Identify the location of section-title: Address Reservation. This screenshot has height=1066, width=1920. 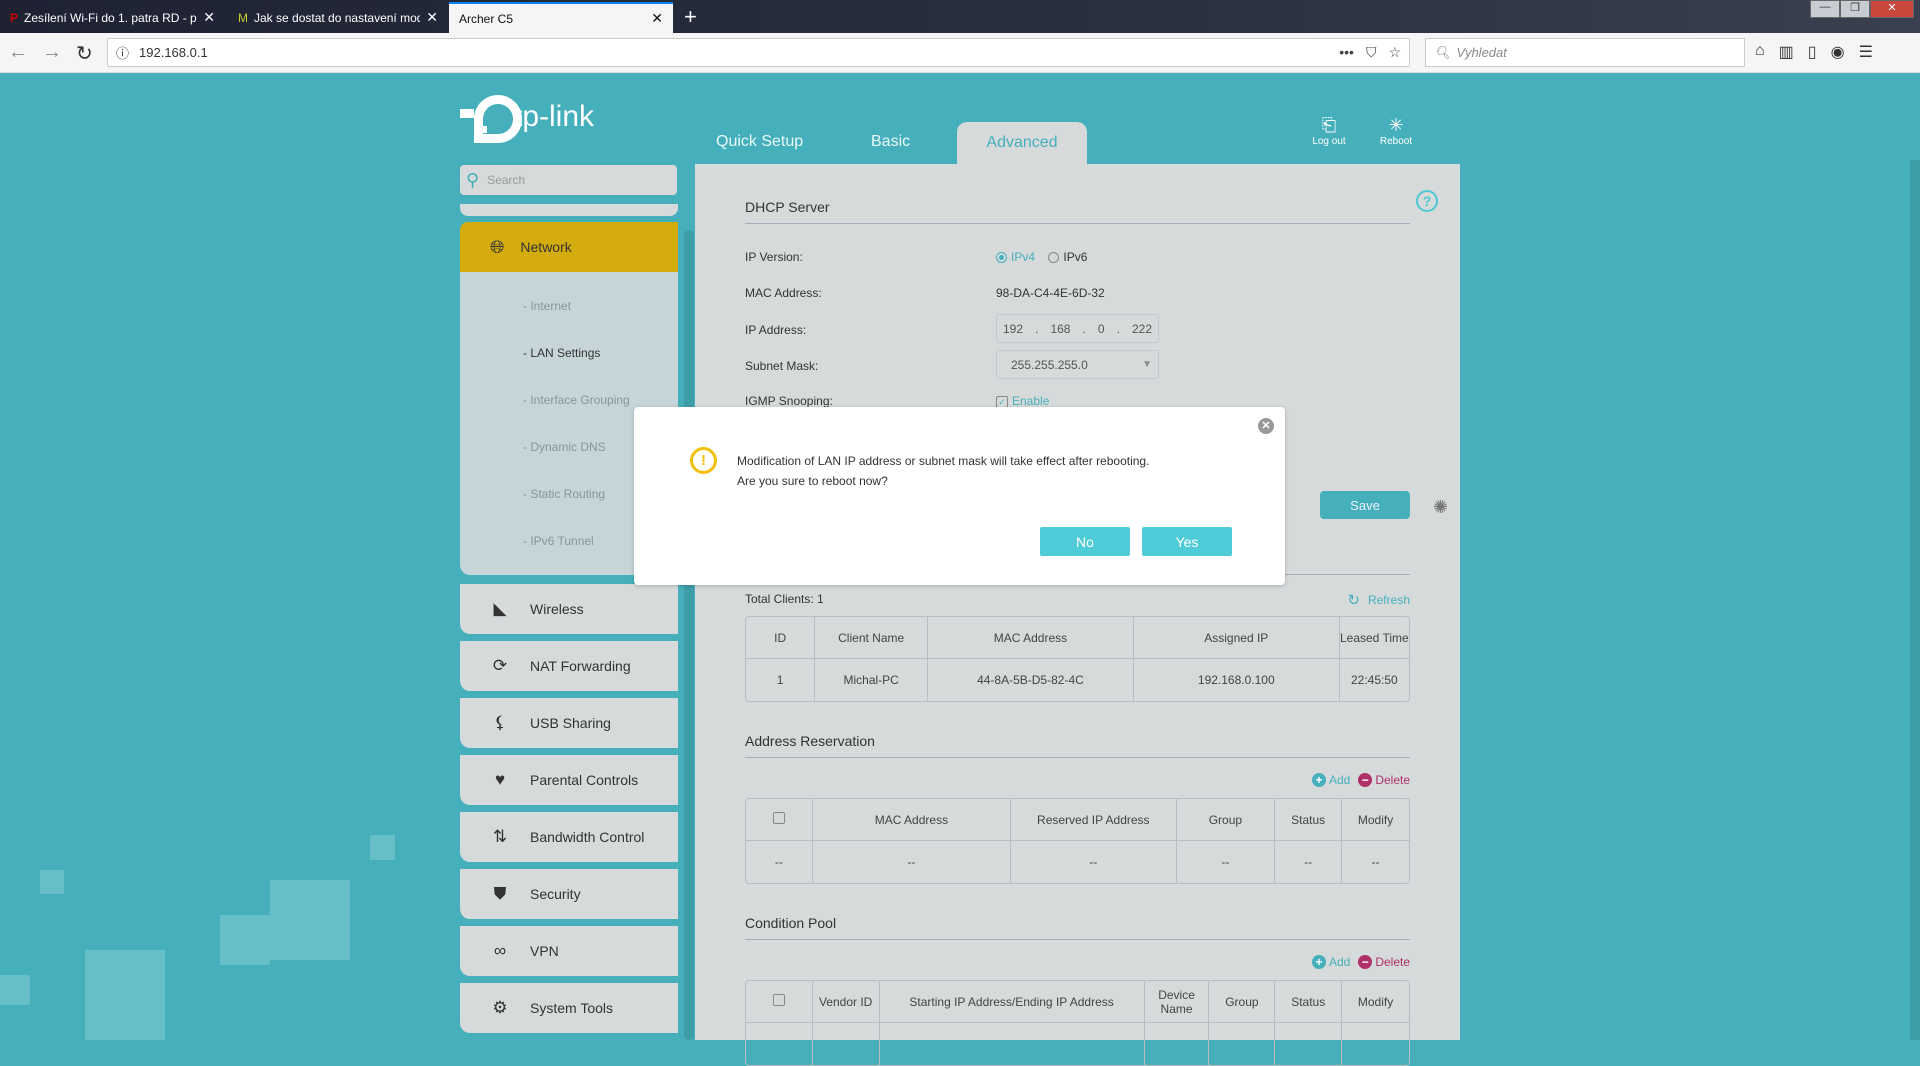
(810, 741).